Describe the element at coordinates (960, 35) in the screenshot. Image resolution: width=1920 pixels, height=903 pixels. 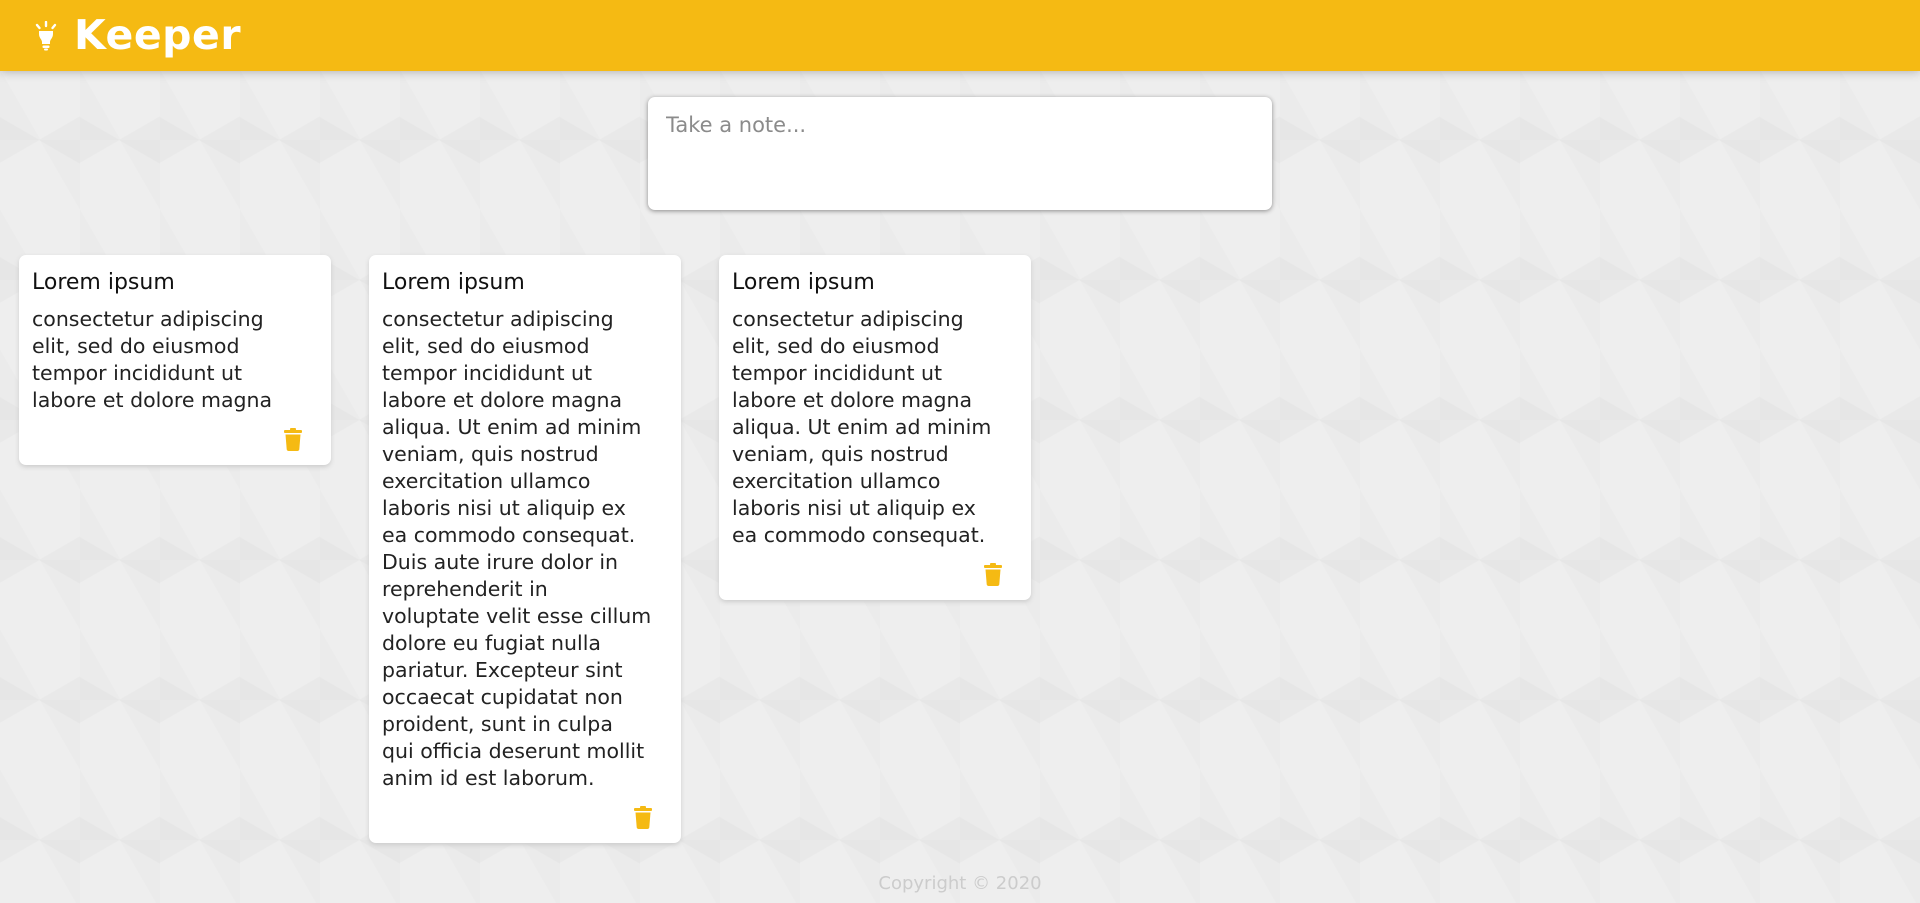
I see `app-header: Keeper` at that location.